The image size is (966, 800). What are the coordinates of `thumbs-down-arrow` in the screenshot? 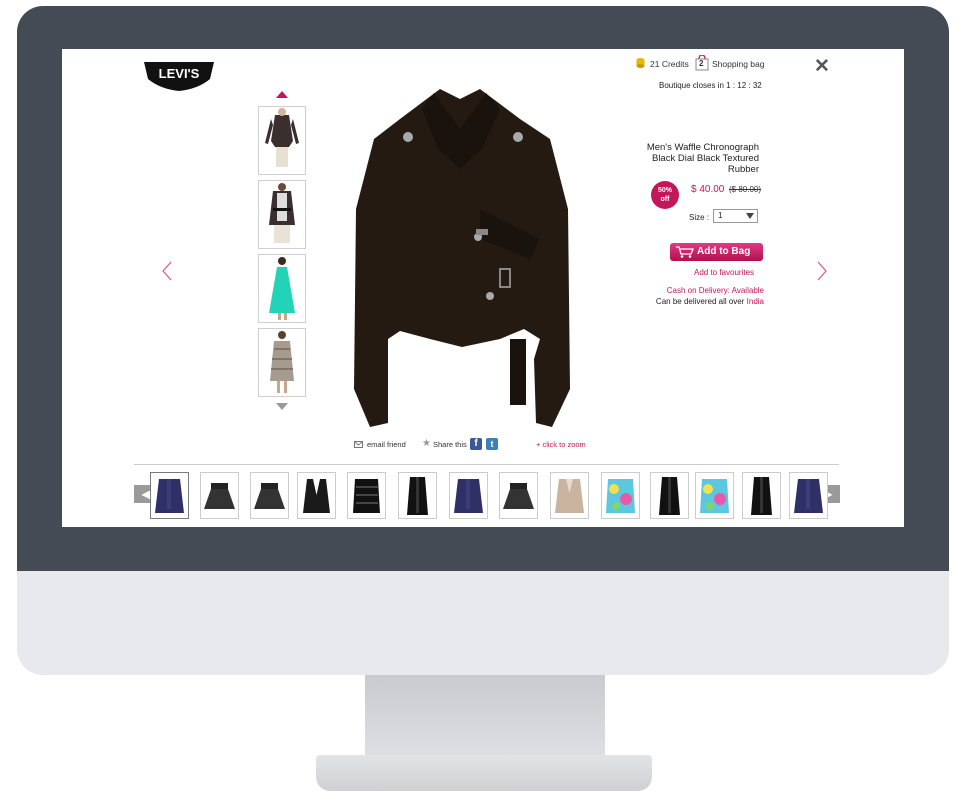 It's located at (282, 406).